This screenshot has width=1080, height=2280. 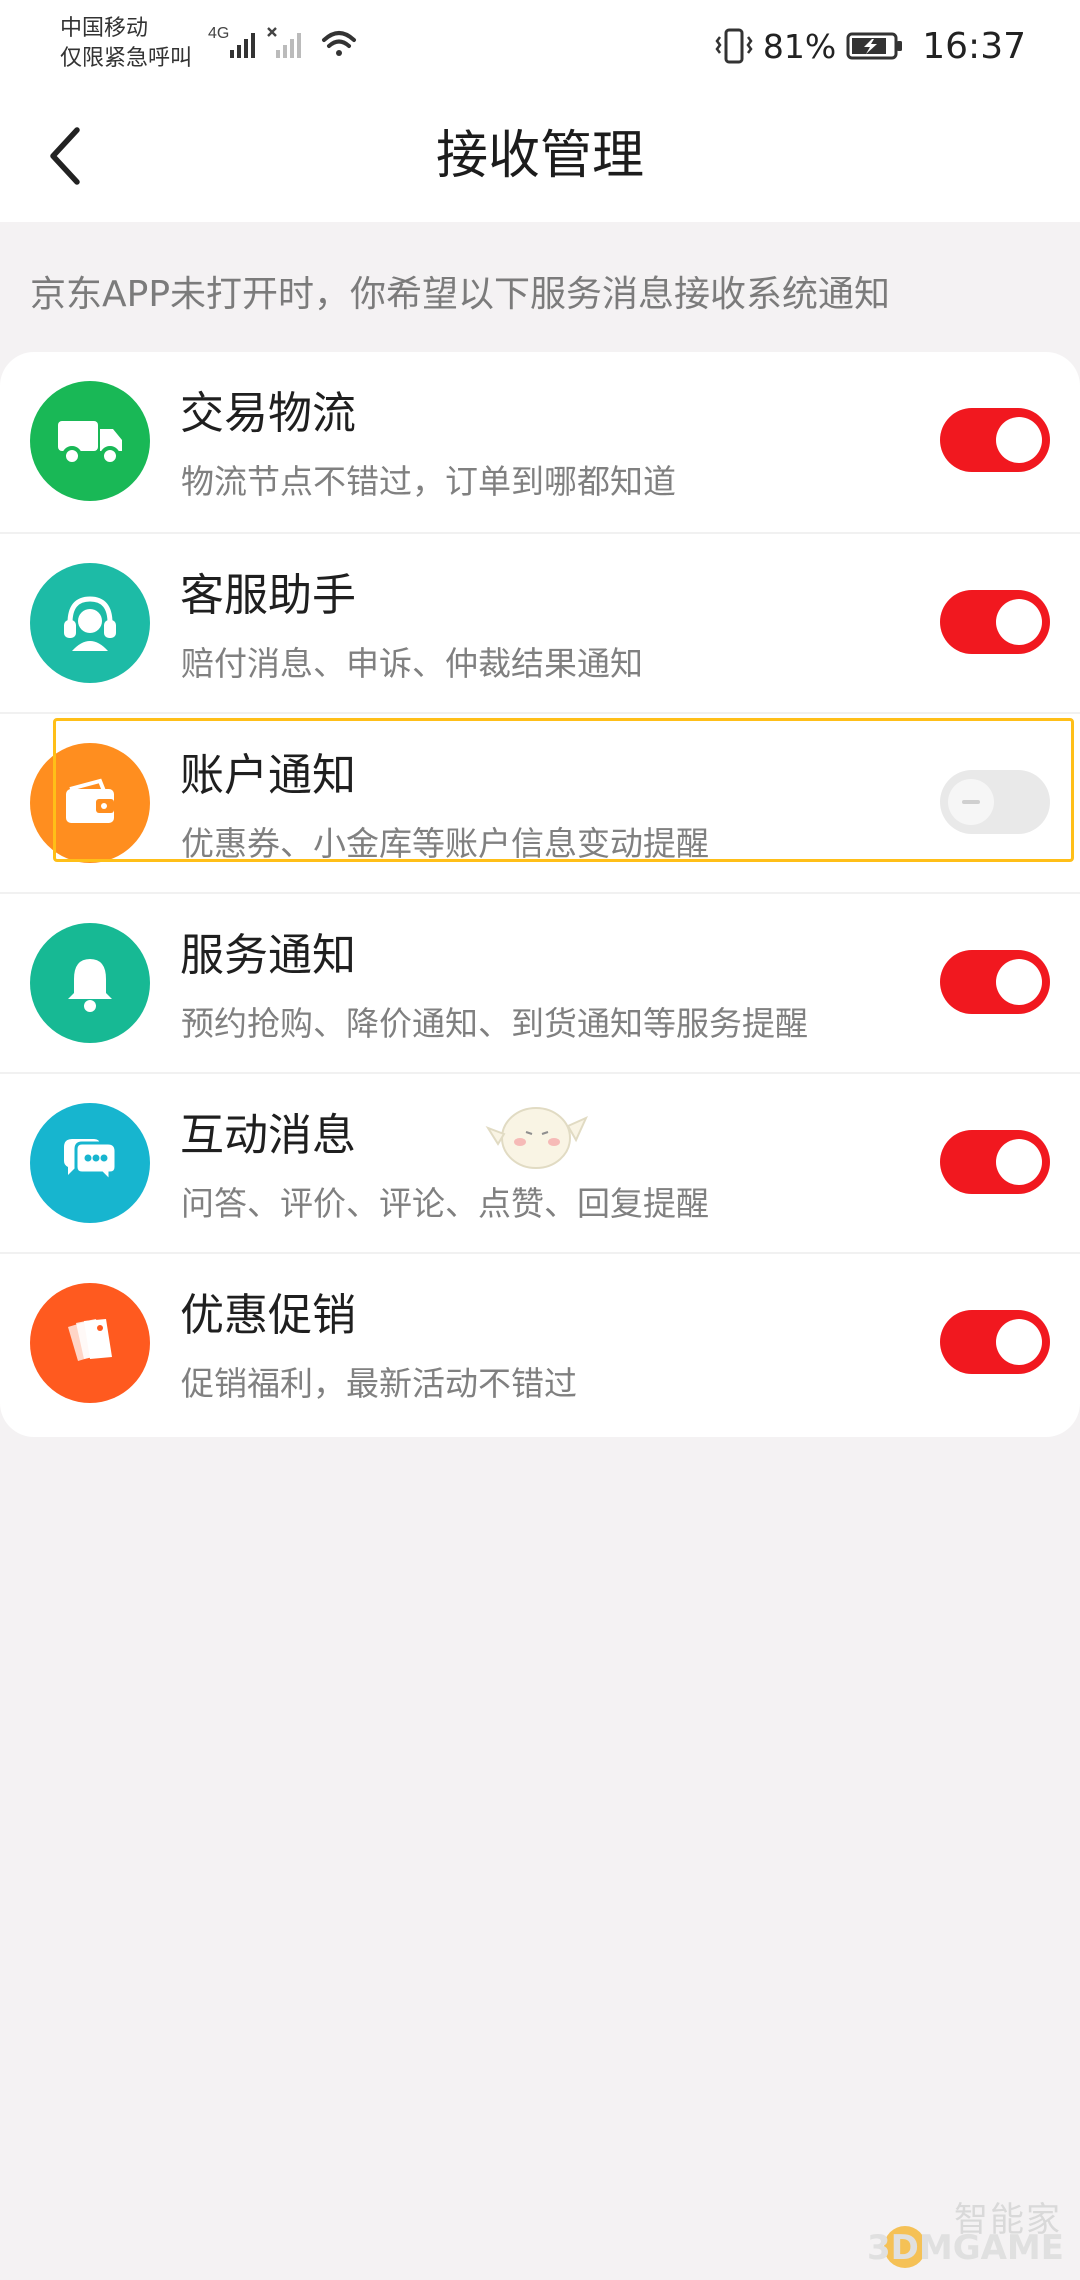 I want to click on watermark-brand: 3DMGAME, so click(x=965, y=2248).